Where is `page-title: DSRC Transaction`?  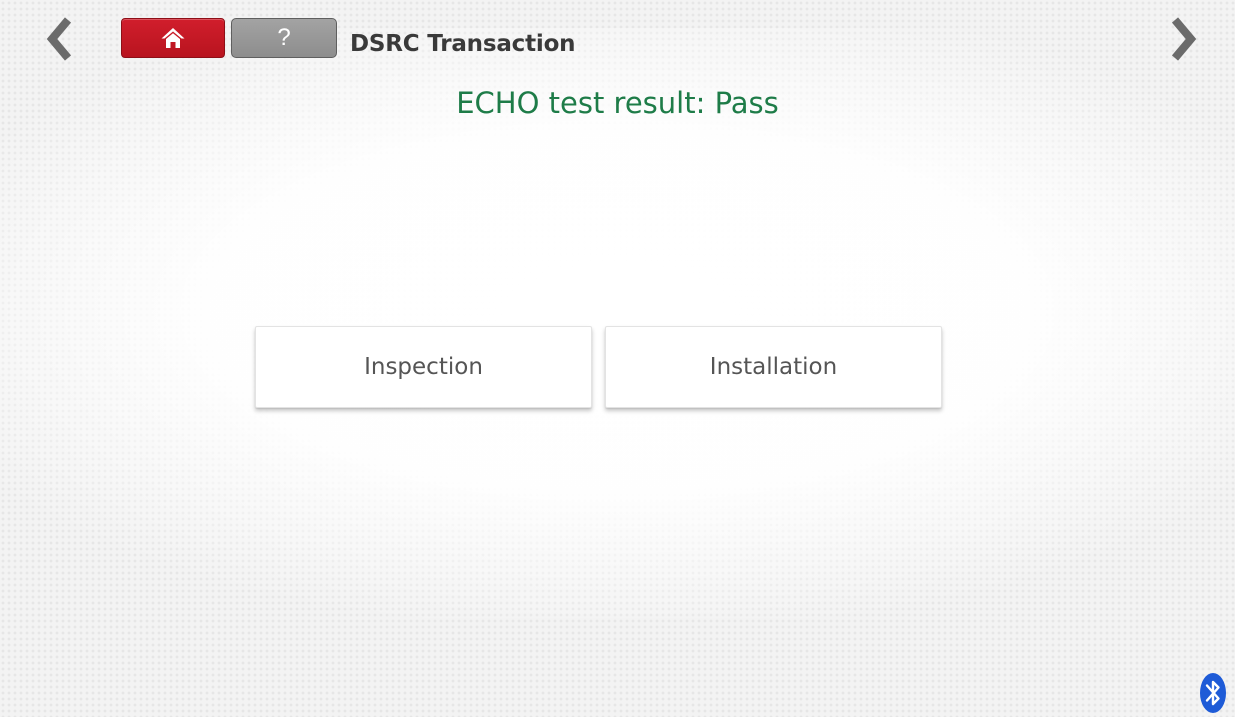
page-title: DSRC Transaction is located at coordinates (463, 44).